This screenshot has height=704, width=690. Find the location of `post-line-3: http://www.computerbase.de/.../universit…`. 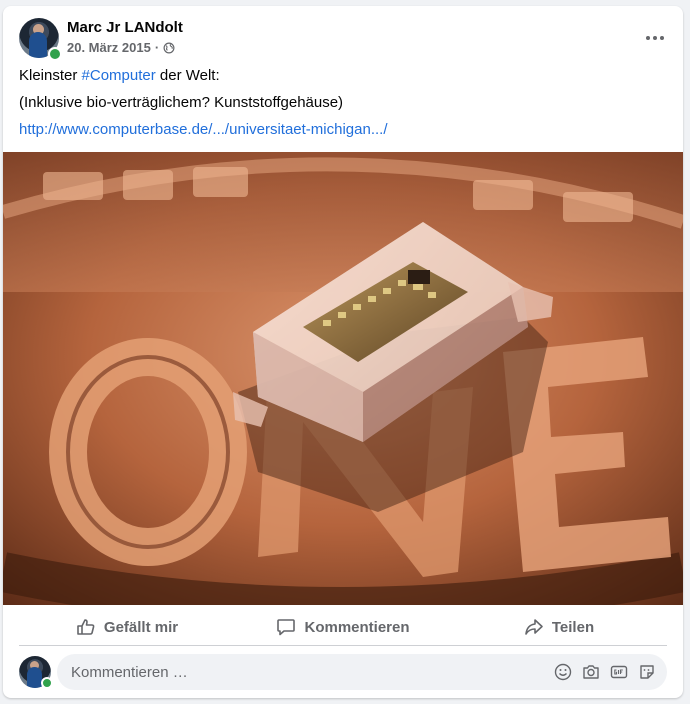

post-line-3: http://www.computerbase.de/.../universit… is located at coordinates (343, 130).